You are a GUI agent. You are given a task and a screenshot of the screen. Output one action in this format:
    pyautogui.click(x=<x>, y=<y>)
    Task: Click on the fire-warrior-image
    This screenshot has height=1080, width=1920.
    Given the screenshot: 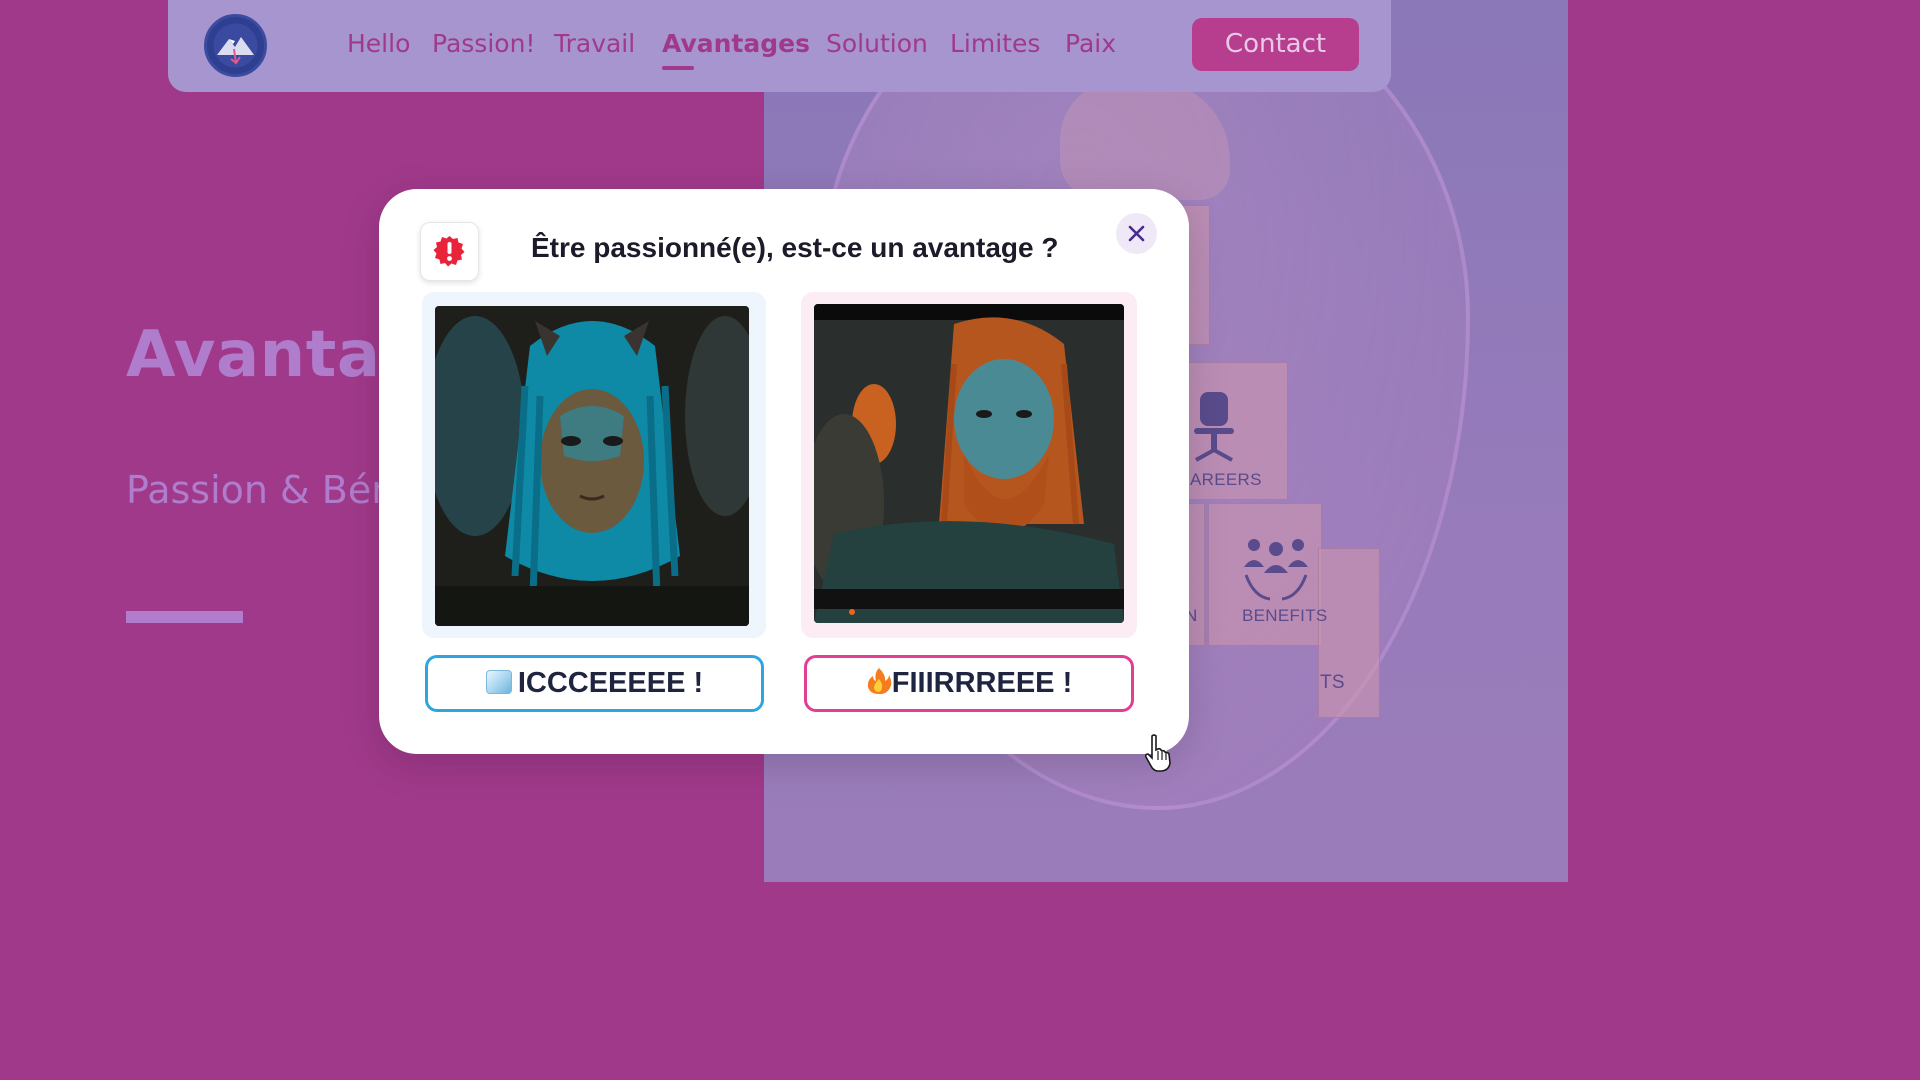 What is the action you would take?
    pyautogui.click(x=969, y=463)
    